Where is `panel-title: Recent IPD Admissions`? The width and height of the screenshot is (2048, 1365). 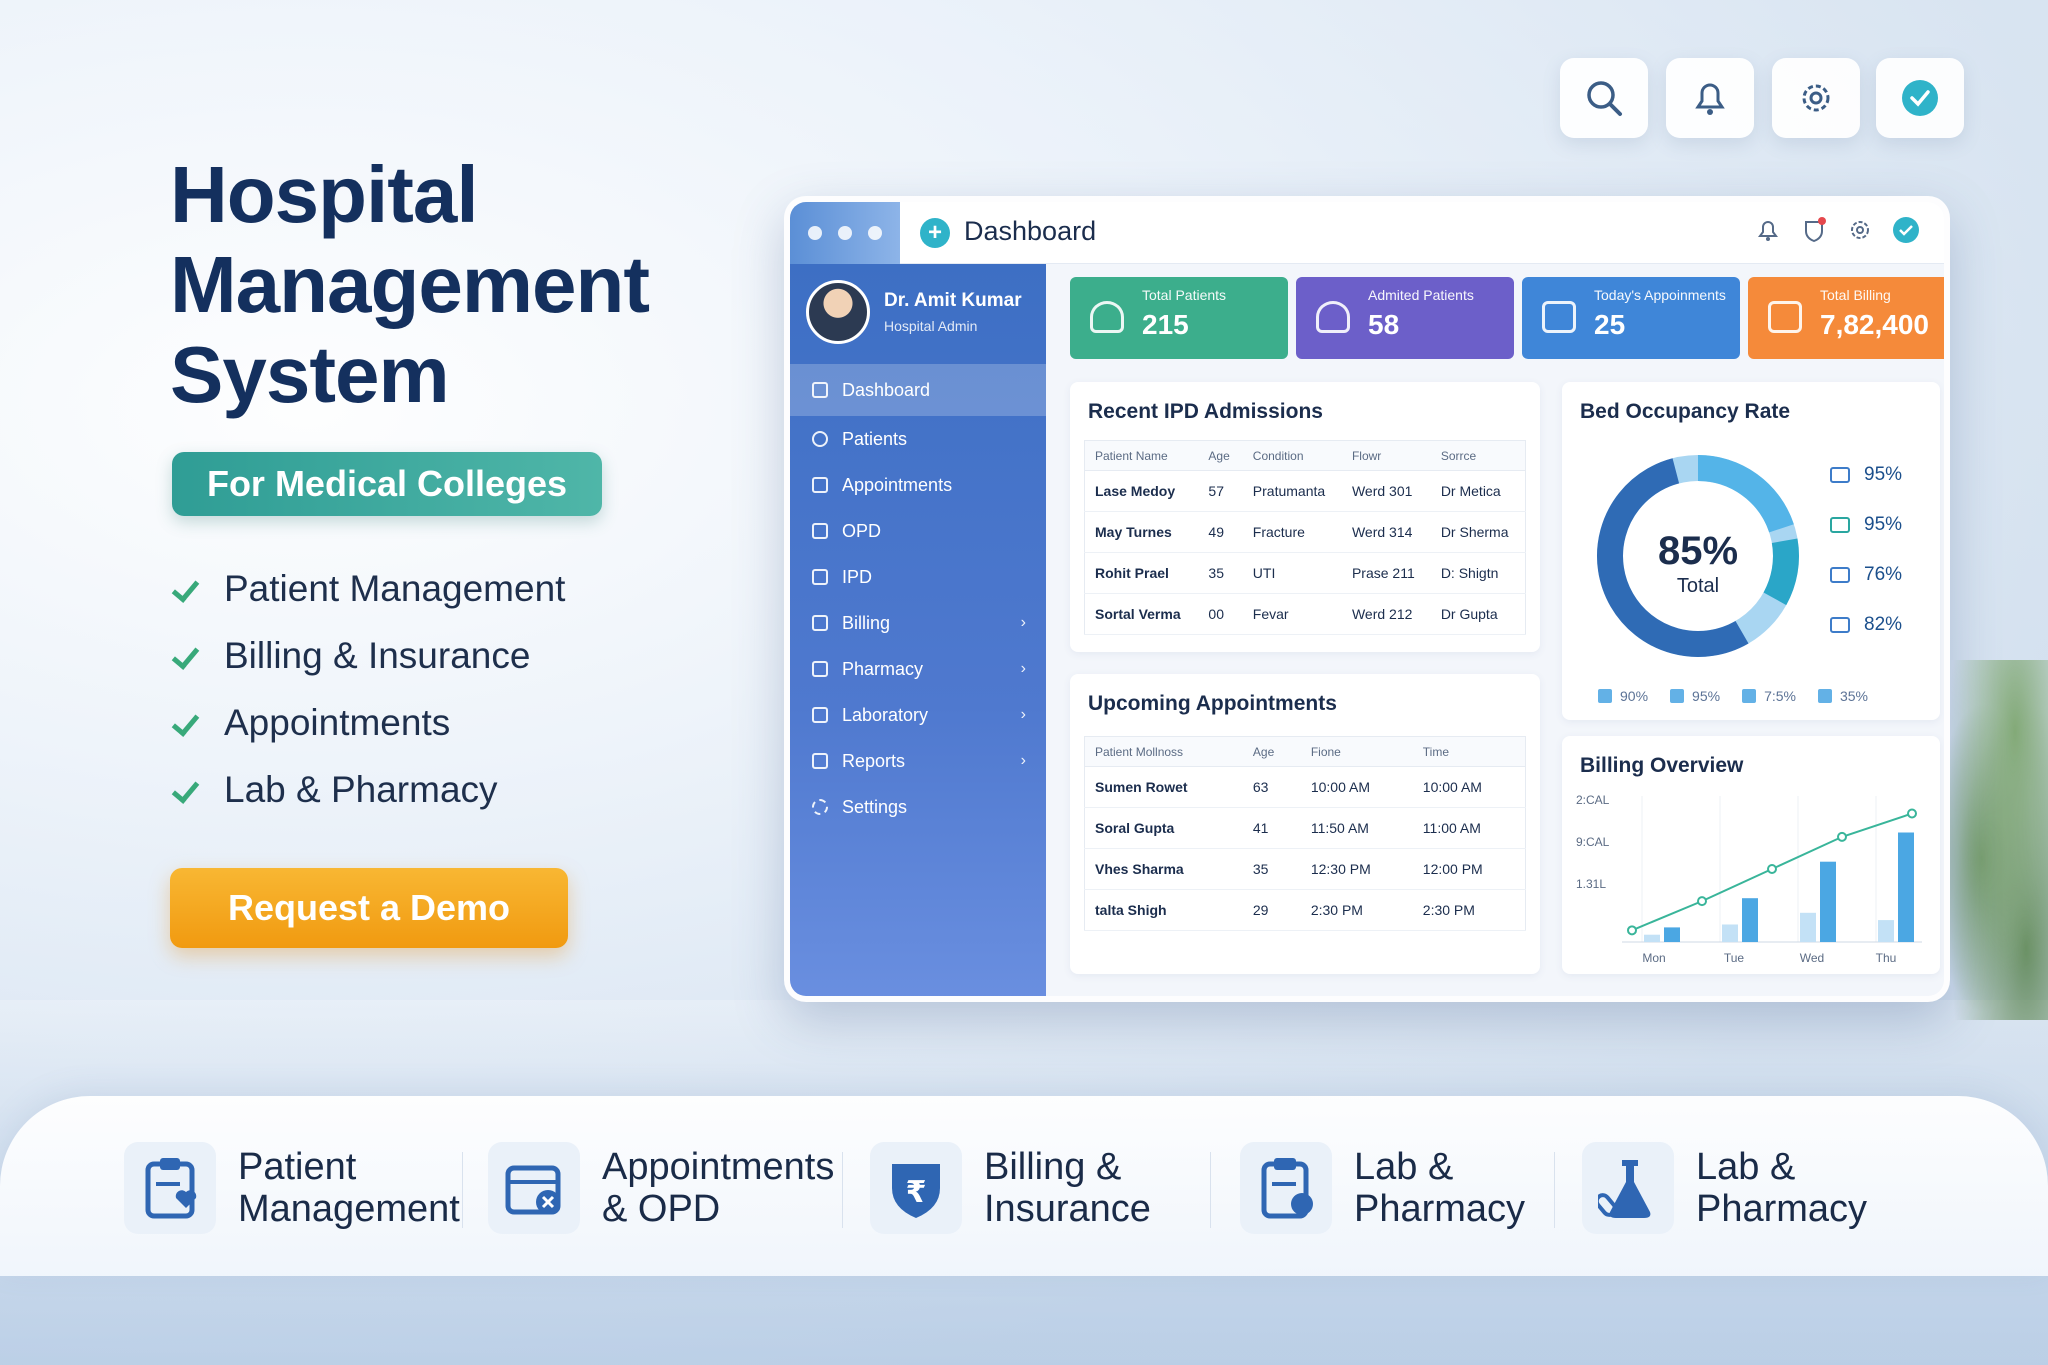
panel-title: Recent IPD Admissions is located at coordinates (1205, 411).